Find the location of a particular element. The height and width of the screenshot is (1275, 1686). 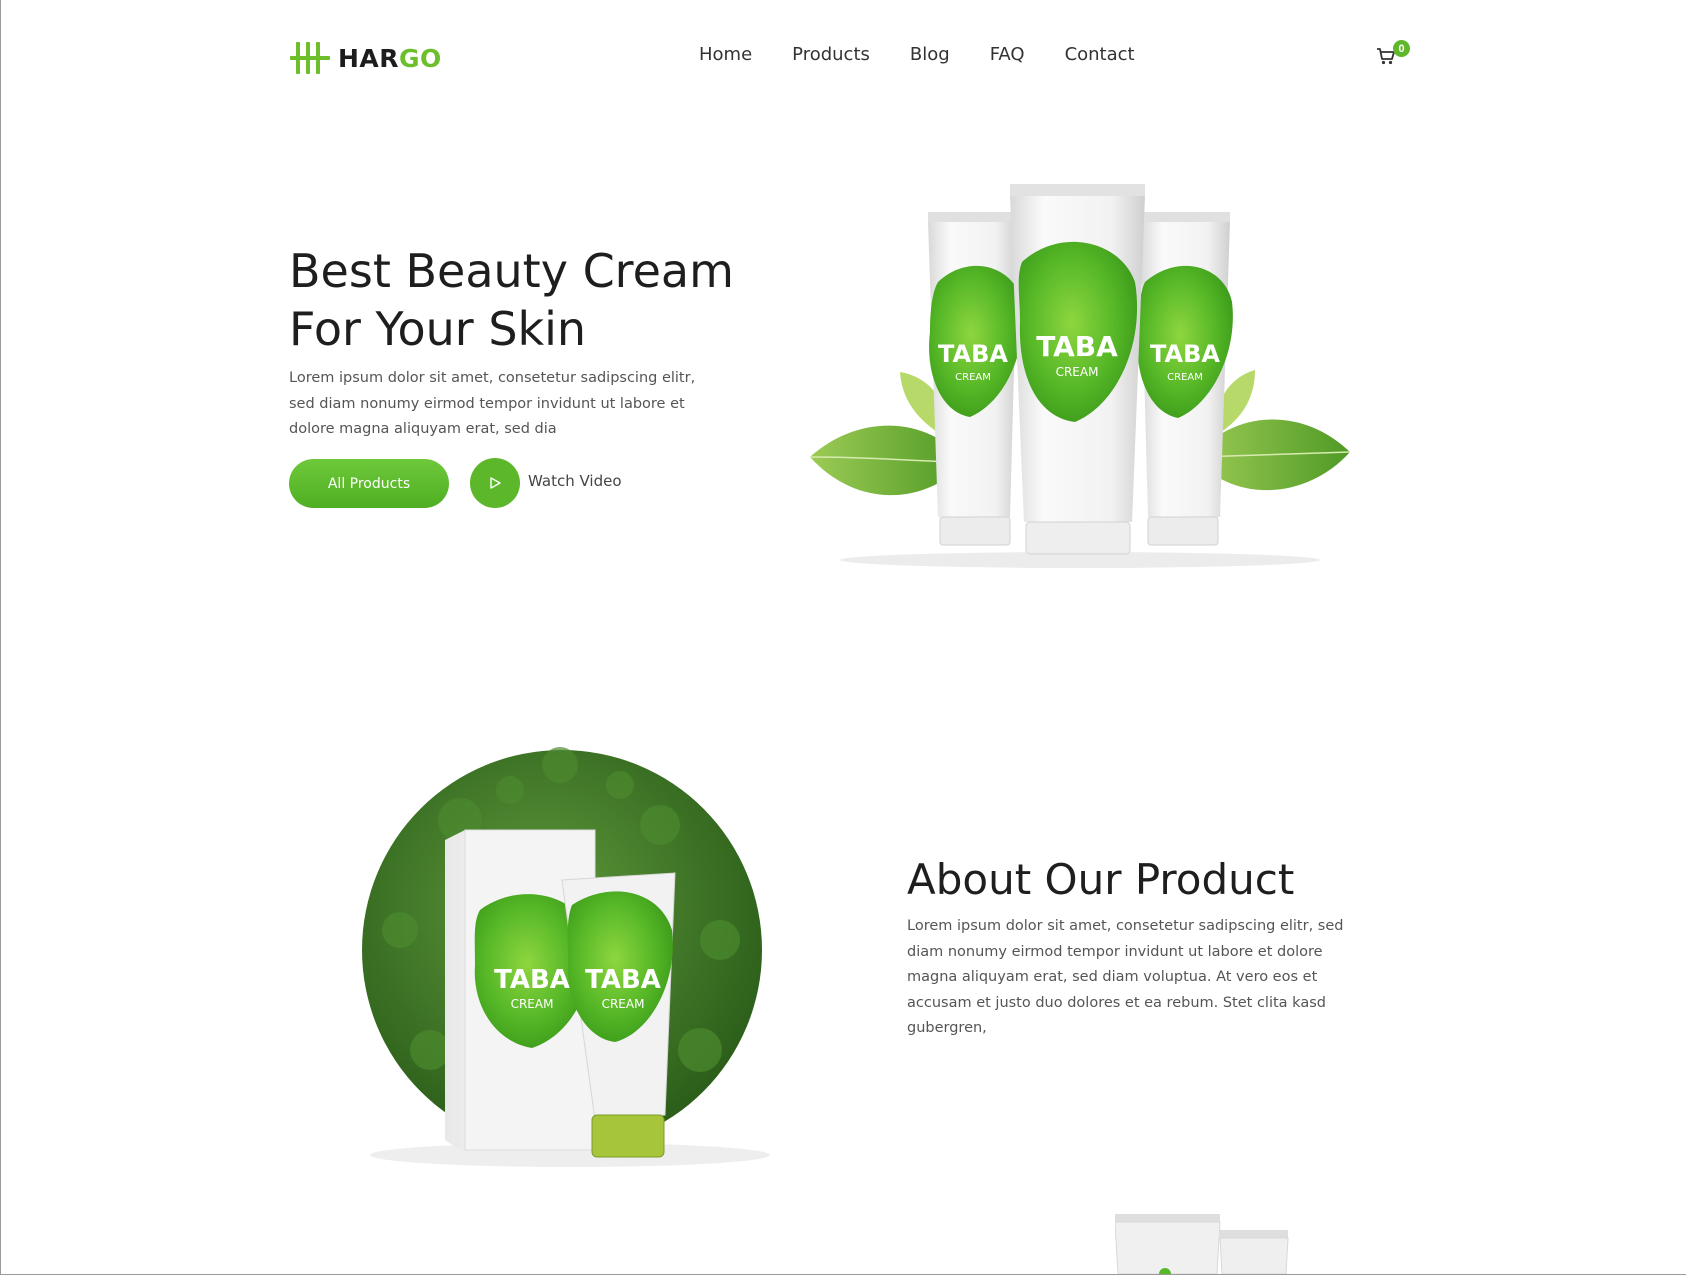

logo: HARGO is located at coordinates (366, 58).